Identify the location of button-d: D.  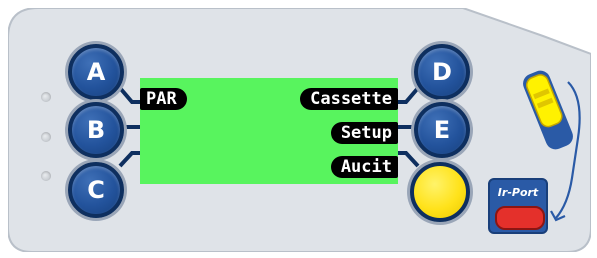
(442, 72).